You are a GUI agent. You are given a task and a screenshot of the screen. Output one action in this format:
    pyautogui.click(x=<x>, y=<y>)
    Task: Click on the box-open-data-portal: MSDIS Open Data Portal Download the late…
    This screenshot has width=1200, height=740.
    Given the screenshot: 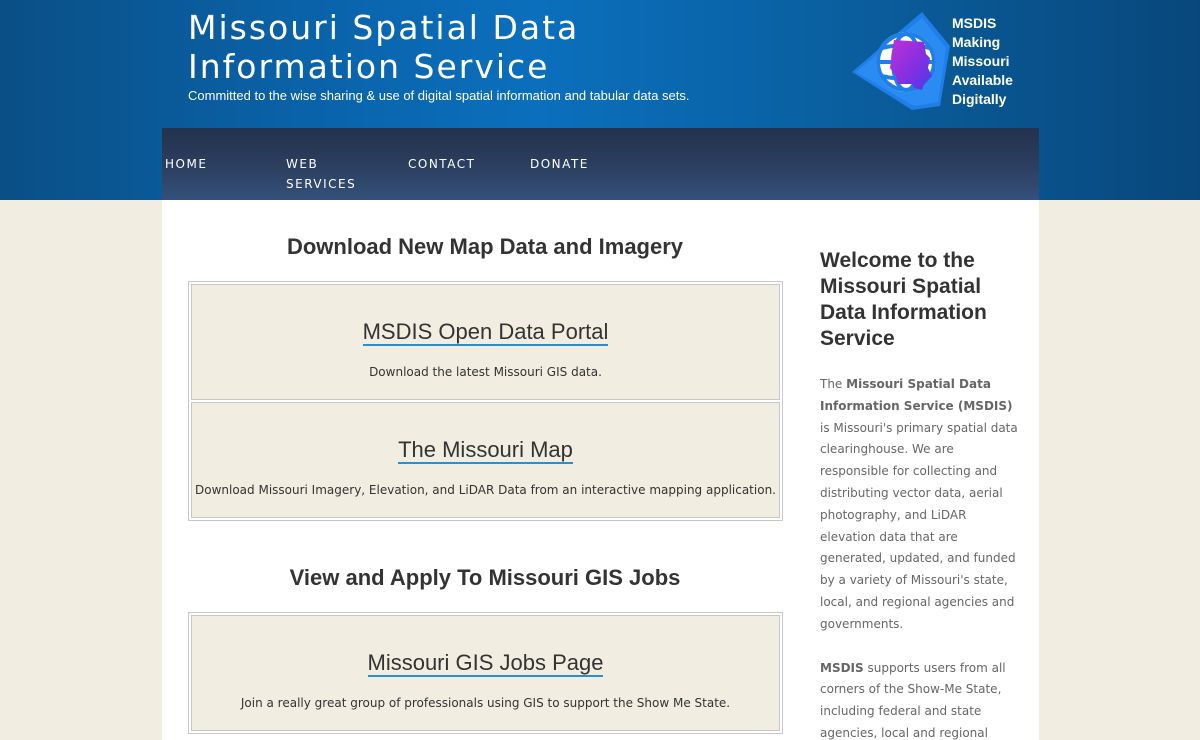 What is the action you would take?
    pyautogui.click(x=485, y=342)
    